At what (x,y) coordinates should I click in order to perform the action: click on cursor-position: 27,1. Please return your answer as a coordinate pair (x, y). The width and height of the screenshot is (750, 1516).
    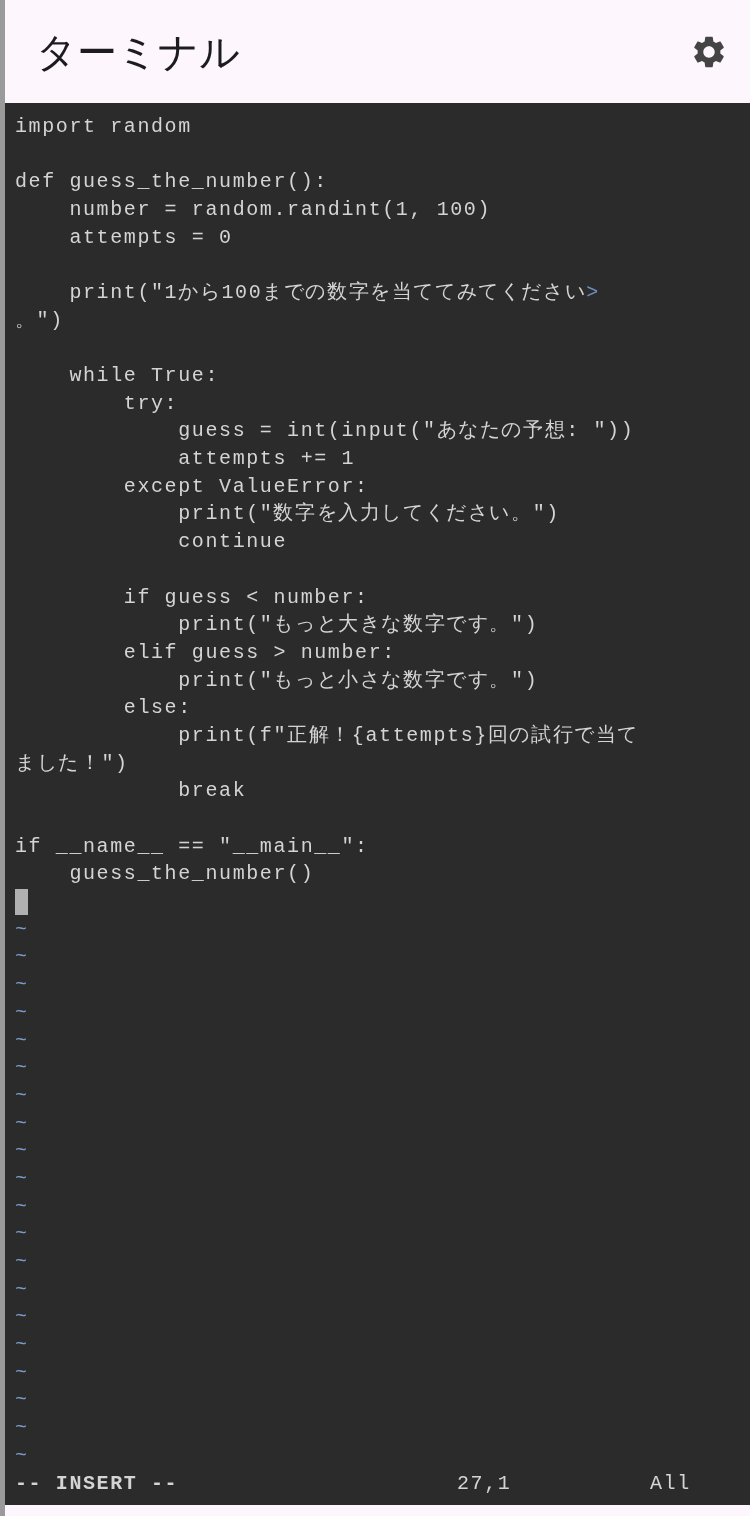
    Looking at the image, I should click on (485, 1484).